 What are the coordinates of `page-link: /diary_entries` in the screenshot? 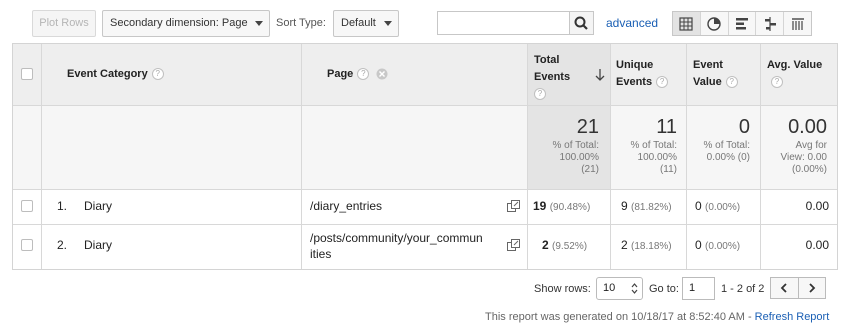 It's located at (346, 206).